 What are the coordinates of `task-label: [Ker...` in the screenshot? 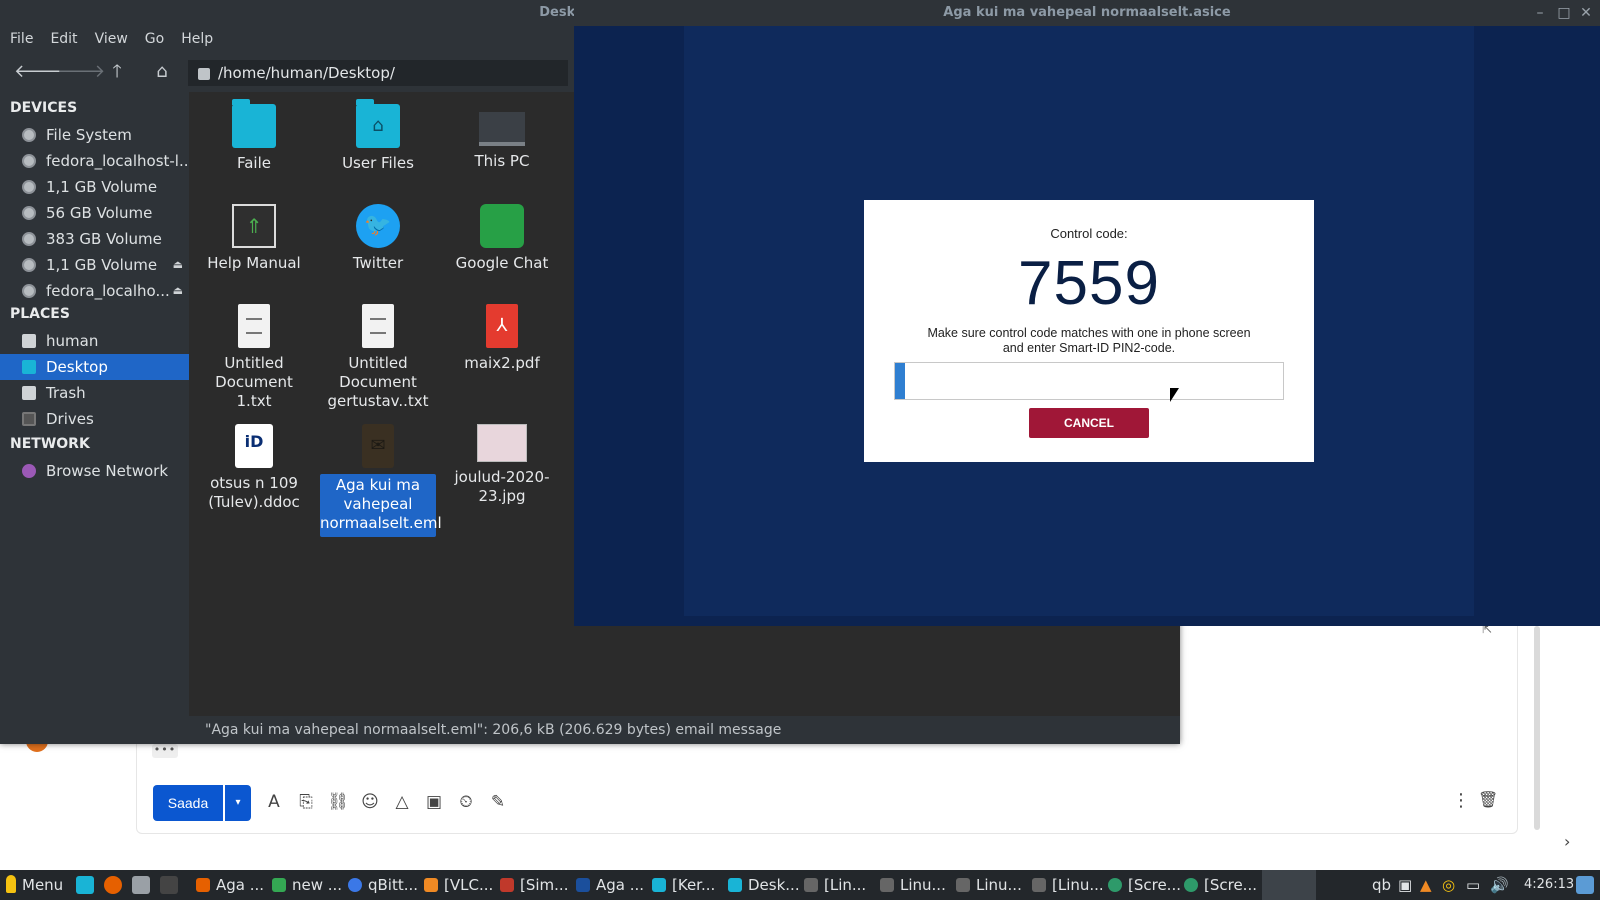 It's located at (694, 885).